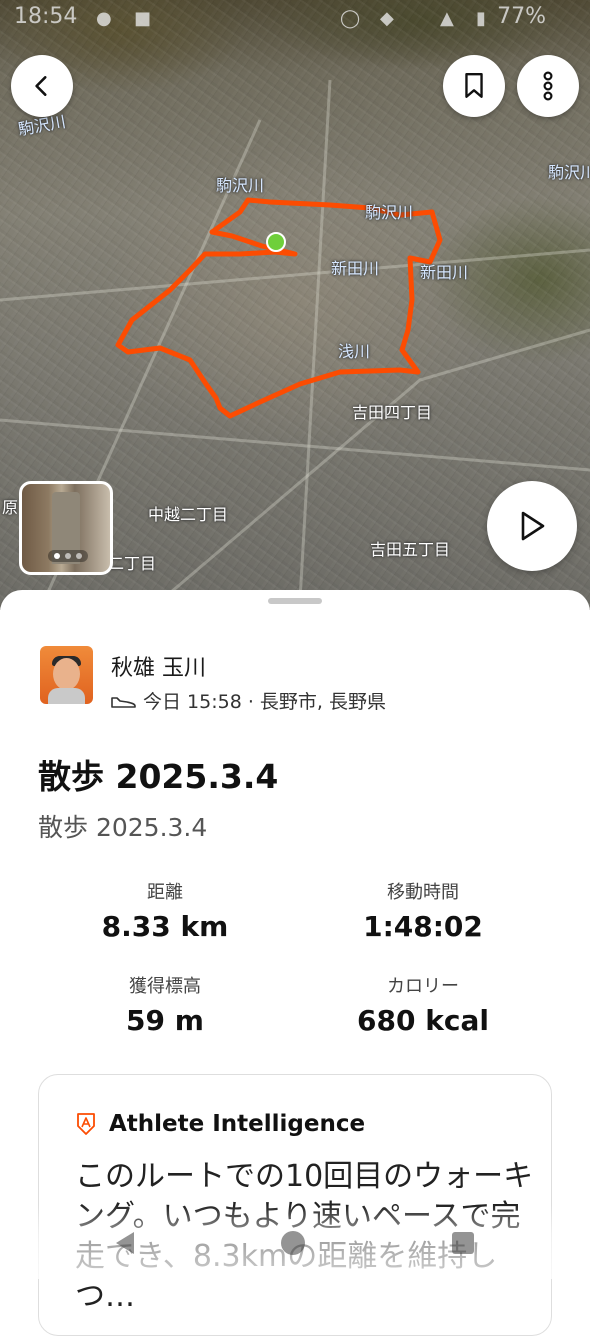 This screenshot has height=1336, width=590. Describe the element at coordinates (66, 528) in the screenshot. I see `photo-thumbnail` at that location.